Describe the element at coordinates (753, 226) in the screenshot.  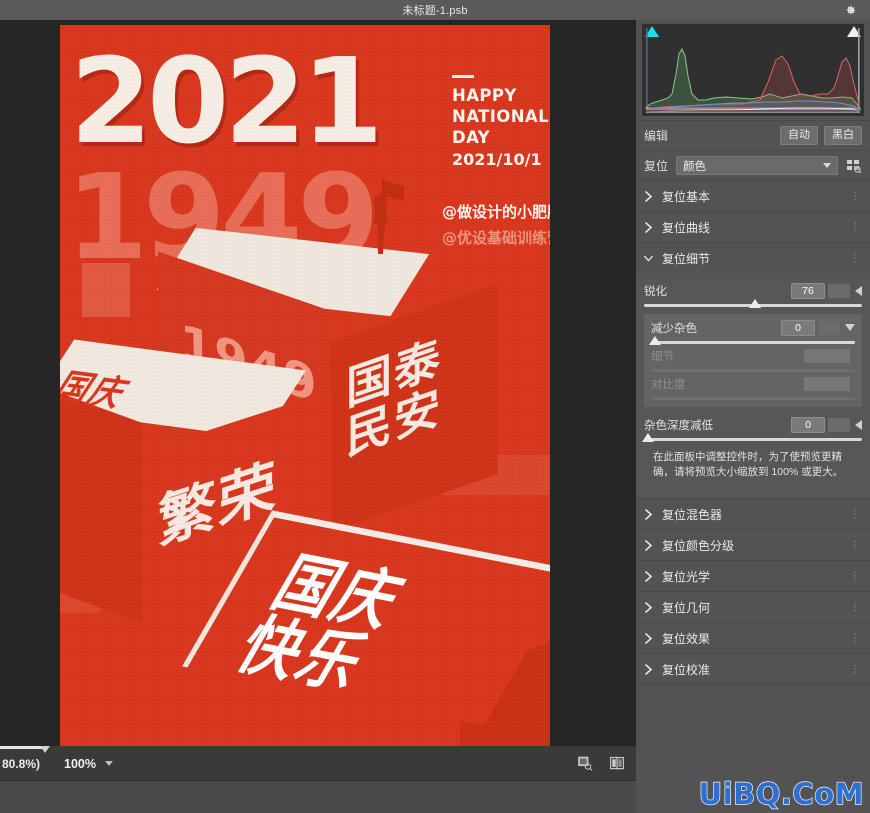
I see `sidebar-item-curve: 复位曲线 ⋮` at that location.